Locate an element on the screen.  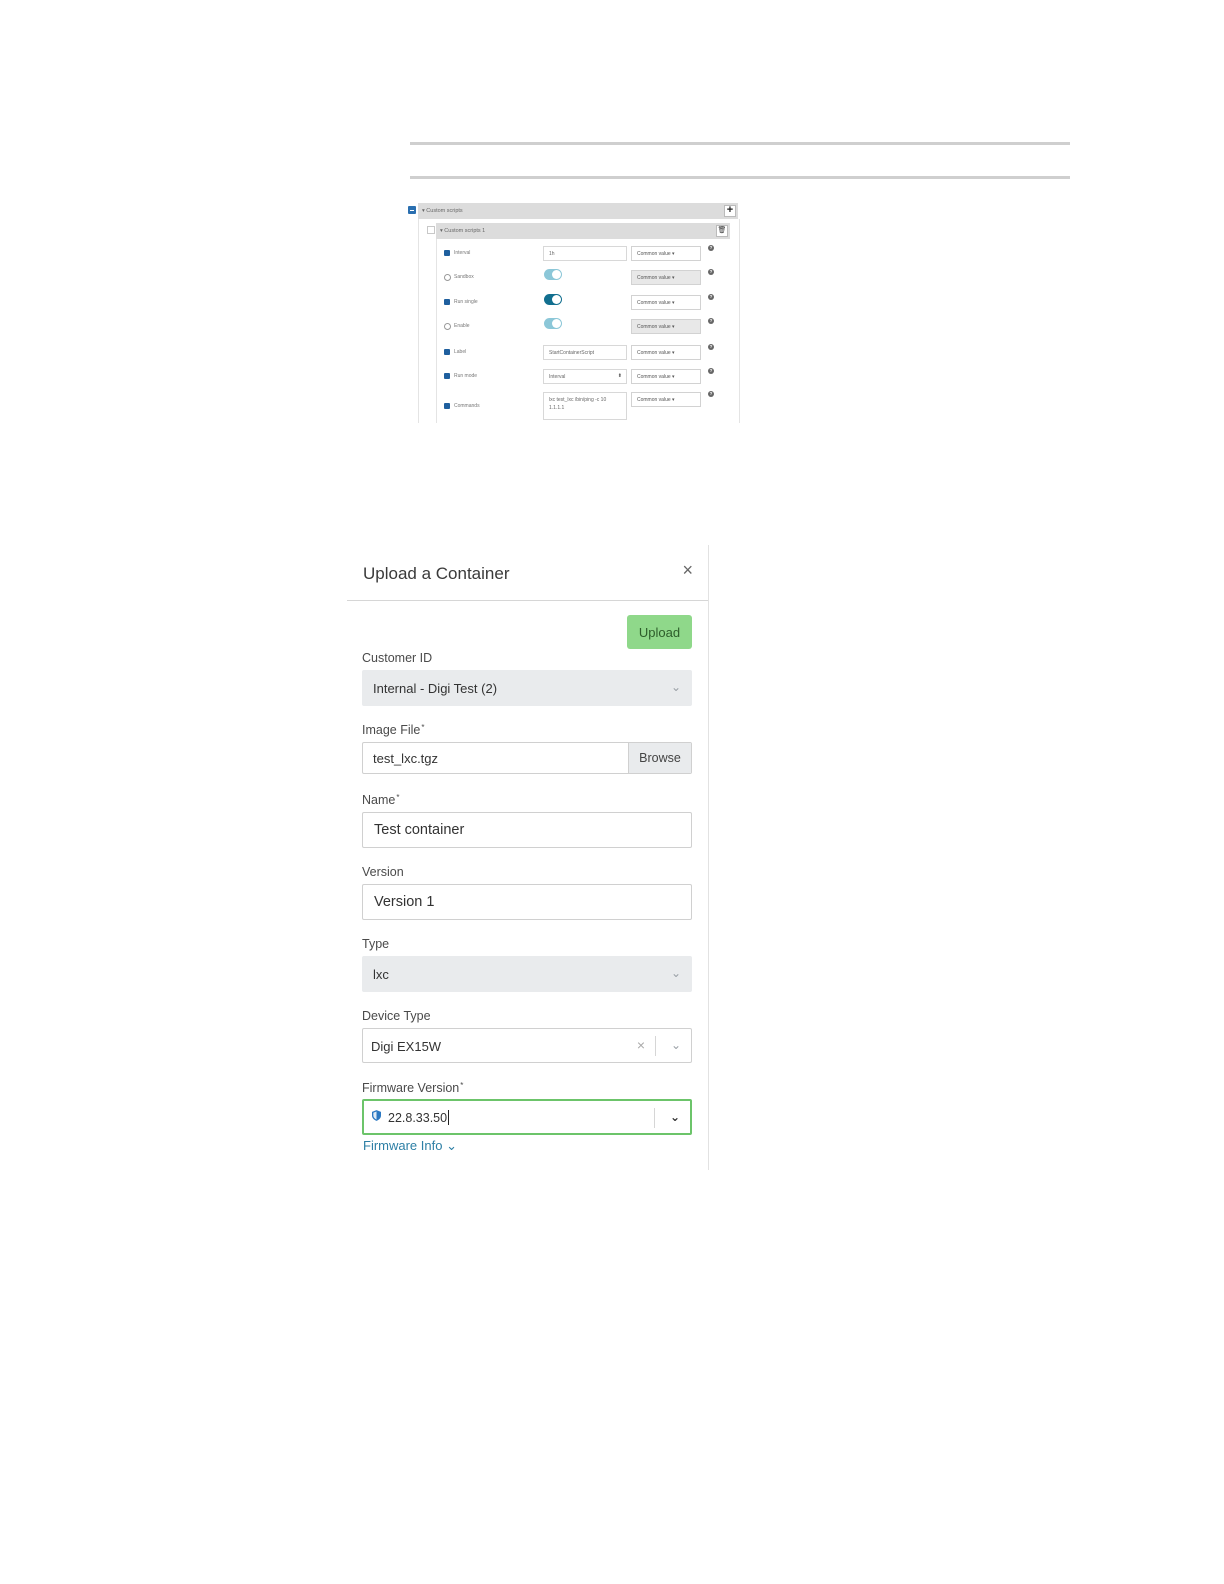
firmware-version-select: 22.8.33.50 ⌄ is located at coordinates (527, 1117).